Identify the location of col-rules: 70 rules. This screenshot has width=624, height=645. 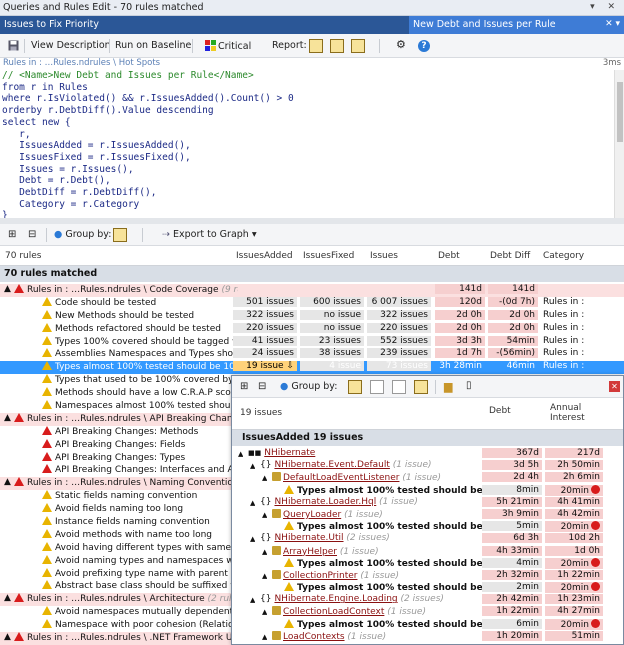
(23, 256).